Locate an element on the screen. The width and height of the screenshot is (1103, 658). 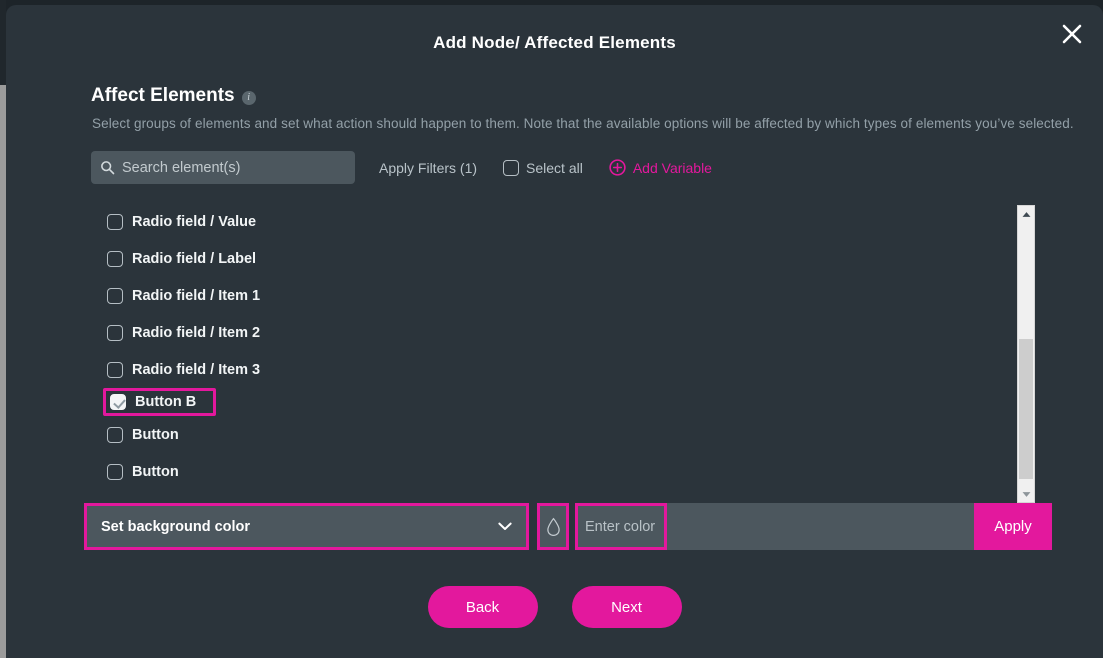
color-input-wrapper is located at coordinates (621, 526).